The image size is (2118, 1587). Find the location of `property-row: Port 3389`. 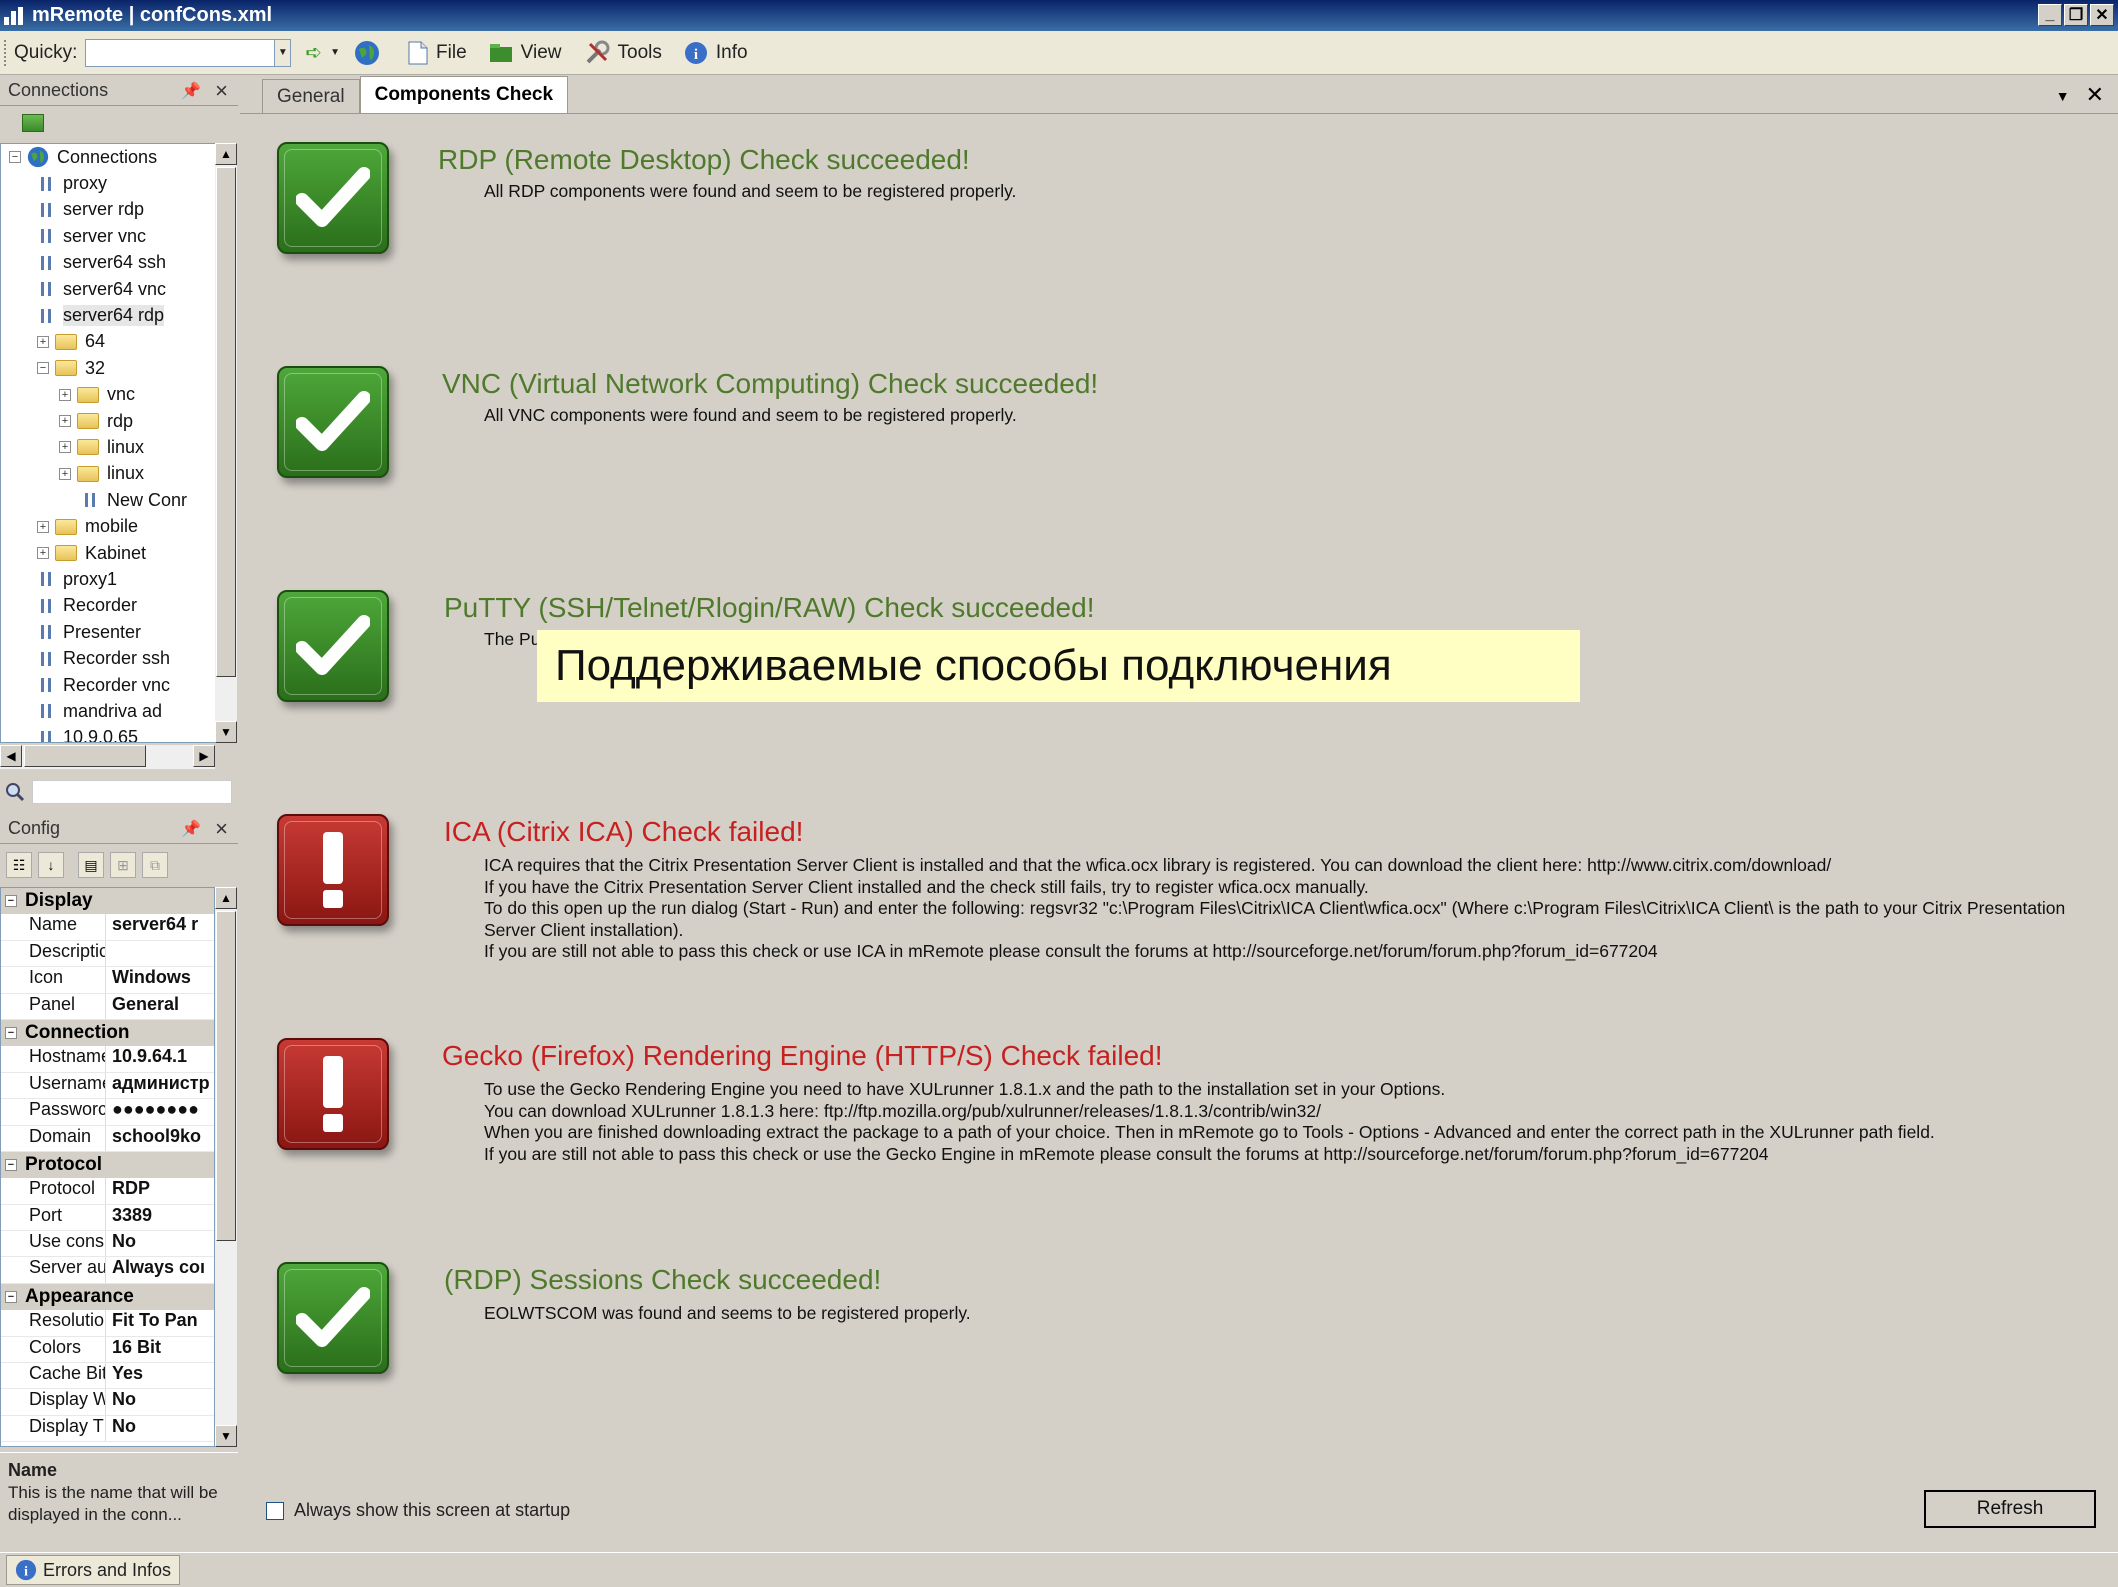

property-row: Port 3389 is located at coordinates (107, 1218).